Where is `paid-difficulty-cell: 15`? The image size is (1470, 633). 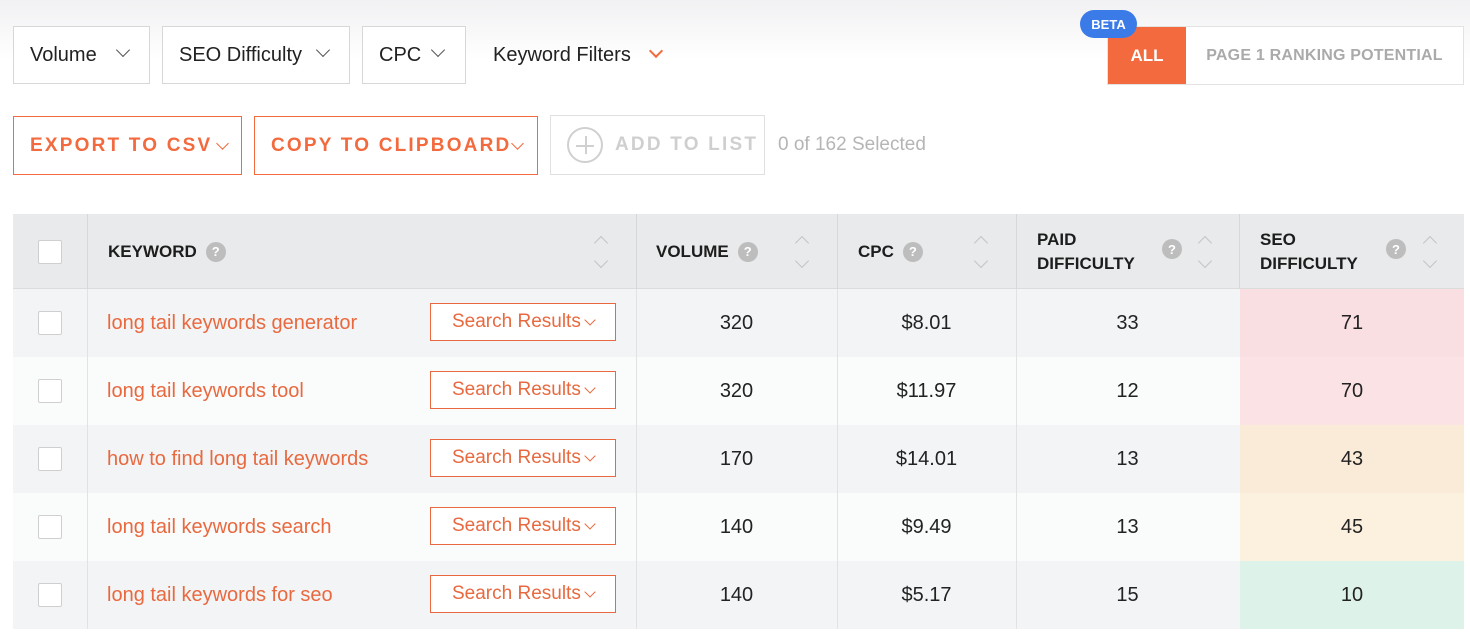 paid-difficulty-cell: 15 is located at coordinates (1127, 594).